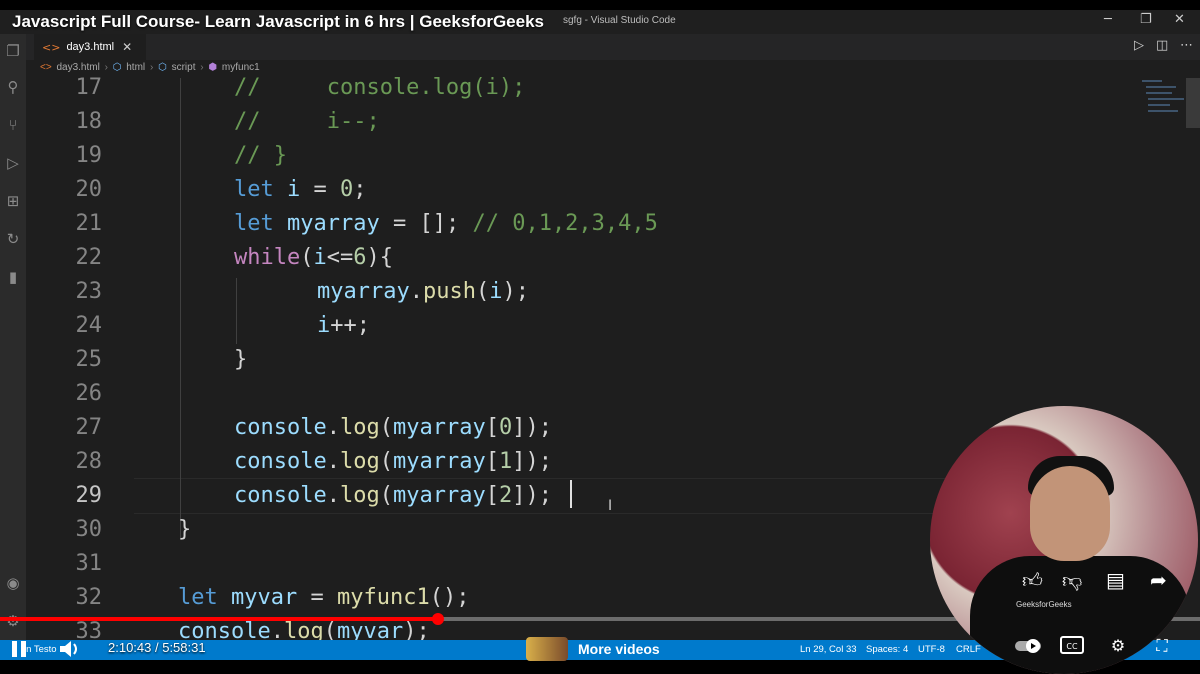  What do you see at coordinates (135, 67) in the screenshot?
I see `breadcrumb-item-html: html` at bounding box center [135, 67].